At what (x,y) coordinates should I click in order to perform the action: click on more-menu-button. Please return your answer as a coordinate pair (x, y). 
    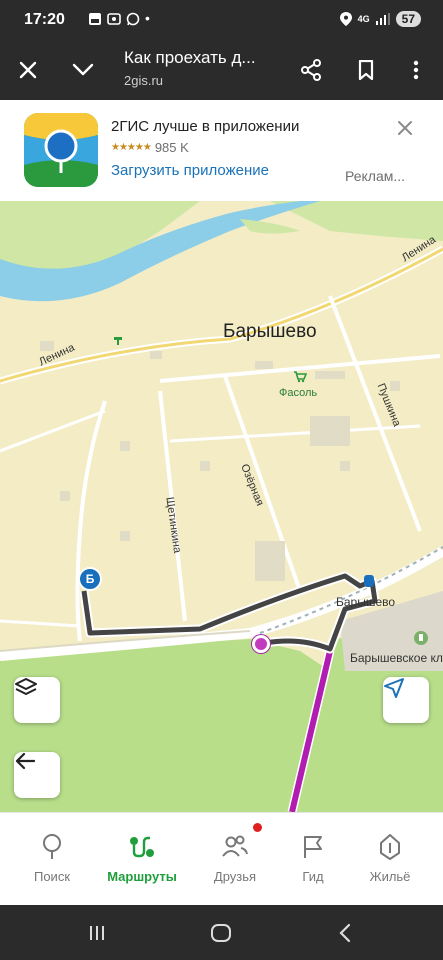
    Looking at the image, I should click on (416, 70).